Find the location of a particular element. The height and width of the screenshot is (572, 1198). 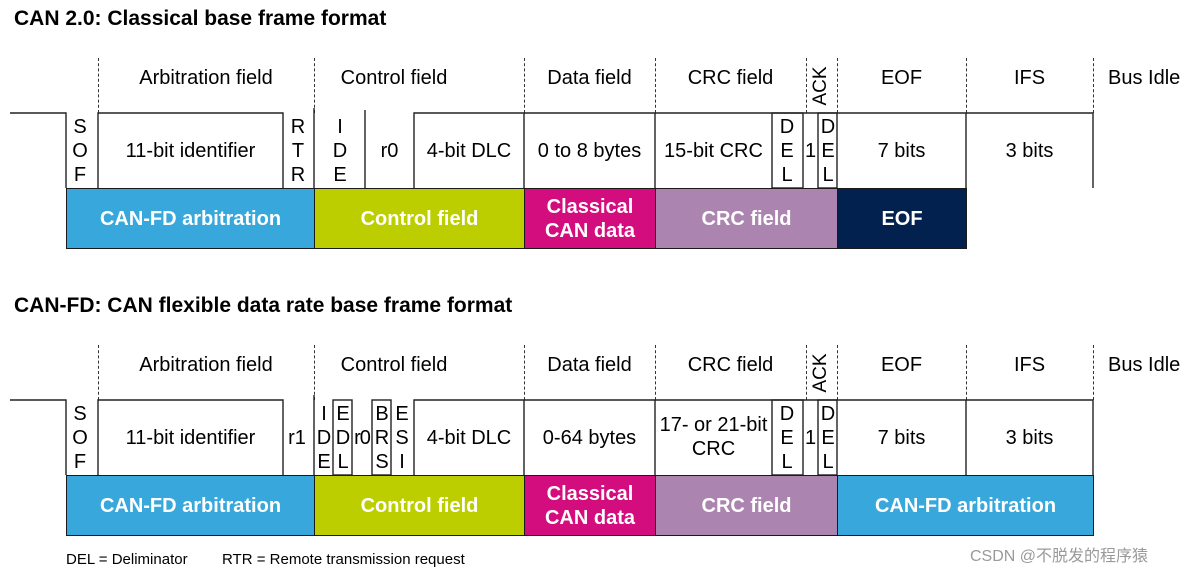

r1-bit: r1 is located at coordinates (297, 438).